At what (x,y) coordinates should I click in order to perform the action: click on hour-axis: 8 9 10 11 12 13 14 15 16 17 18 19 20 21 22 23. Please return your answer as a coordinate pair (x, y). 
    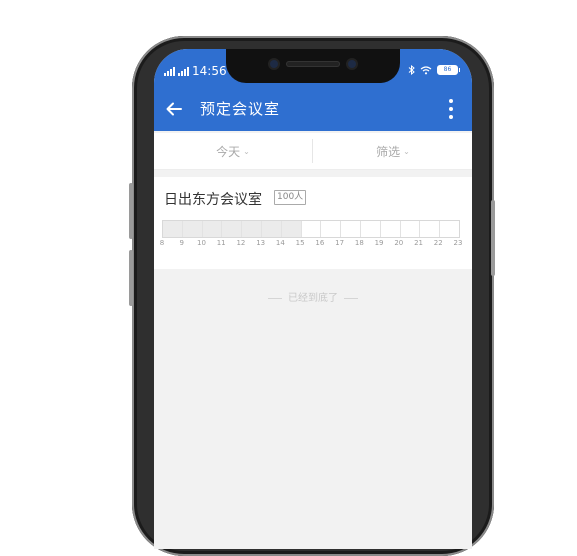
    Looking at the image, I should click on (313, 244).